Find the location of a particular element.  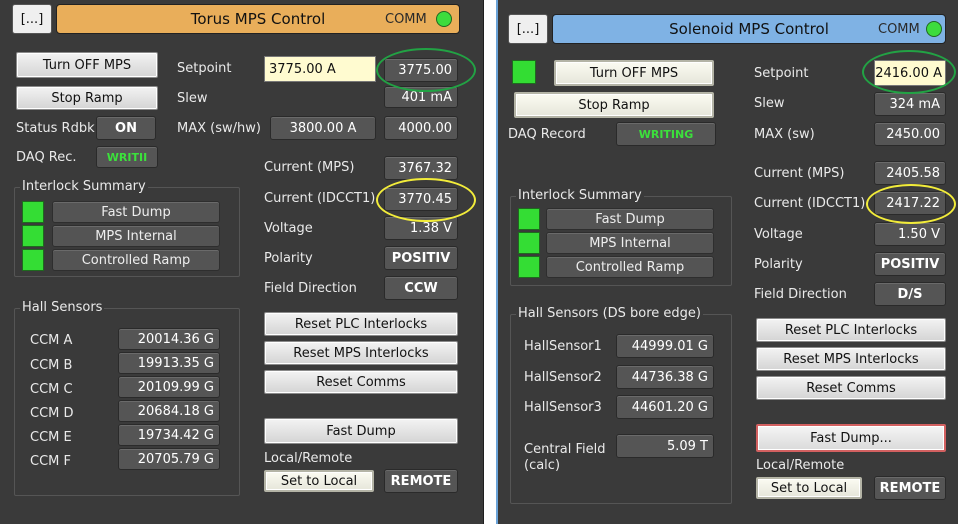

torus-hall-name: CCM E is located at coordinates (51, 437).